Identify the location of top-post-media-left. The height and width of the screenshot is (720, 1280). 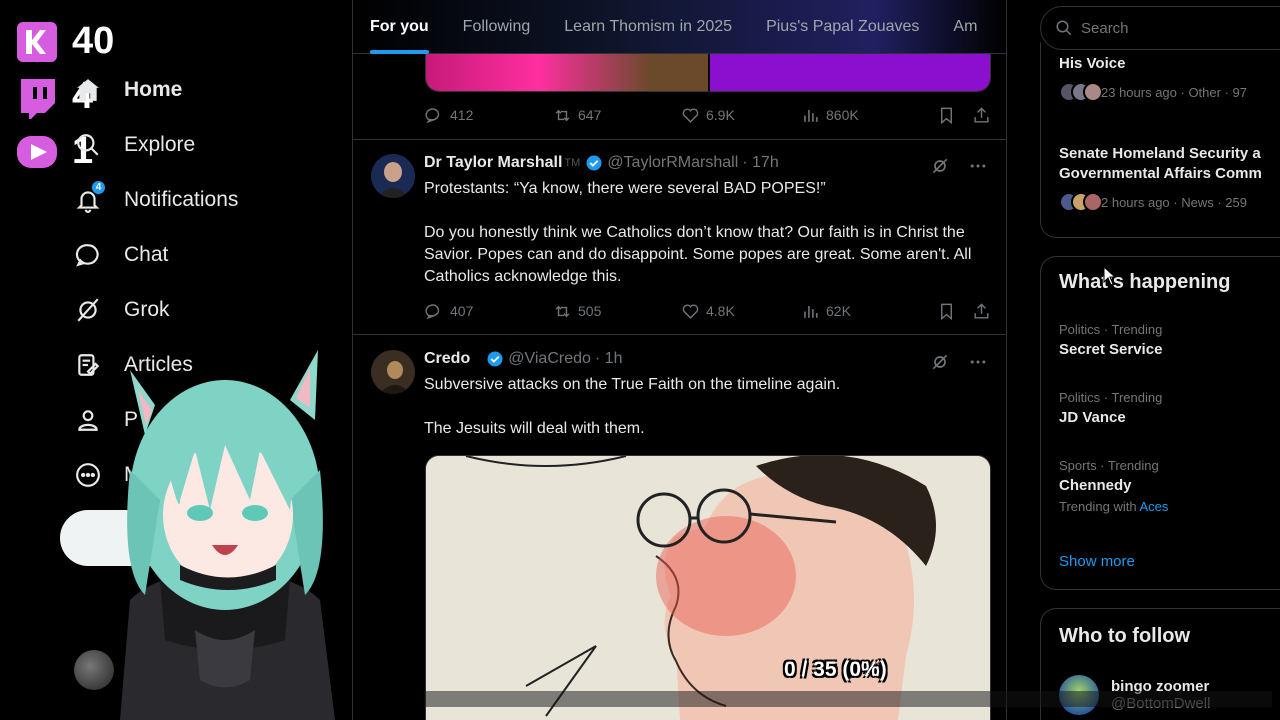
(567, 72).